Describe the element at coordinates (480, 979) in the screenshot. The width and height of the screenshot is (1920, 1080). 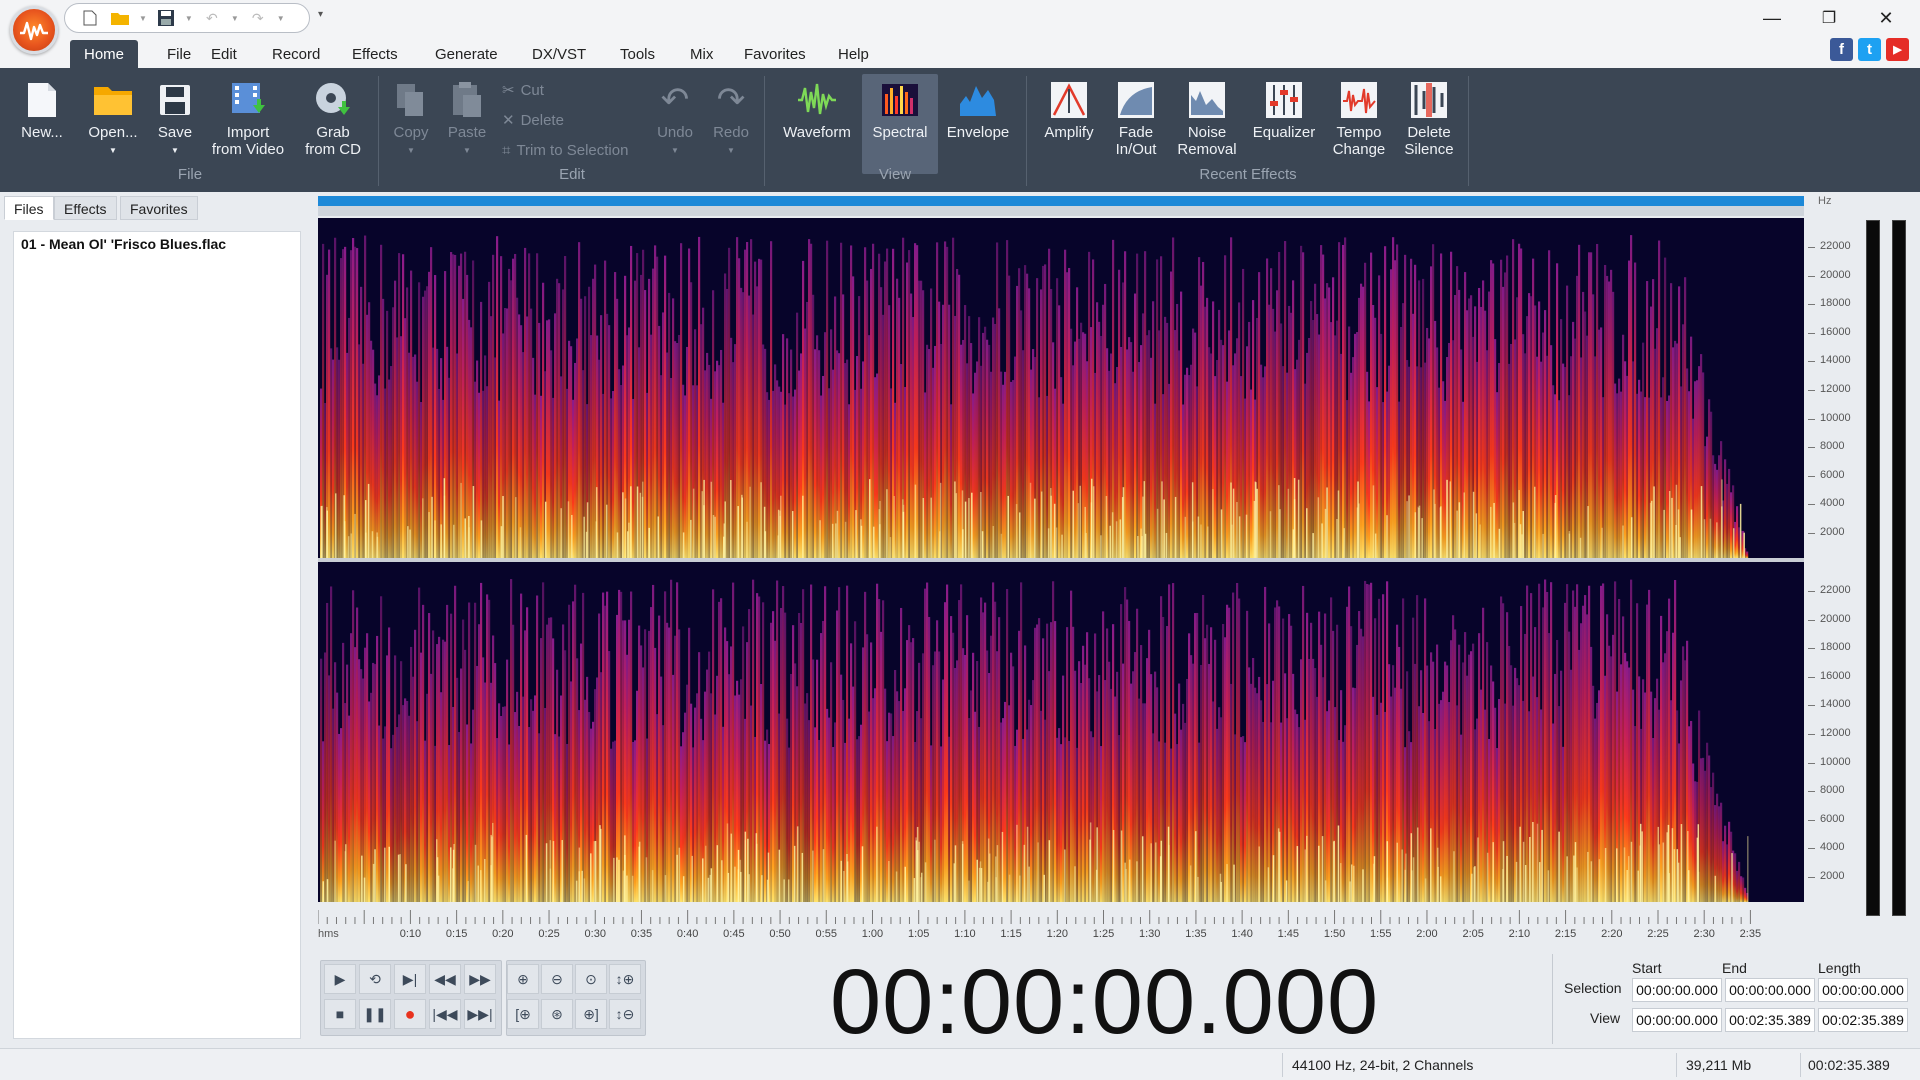
I see `fast-forward-button: ▶▶` at that location.